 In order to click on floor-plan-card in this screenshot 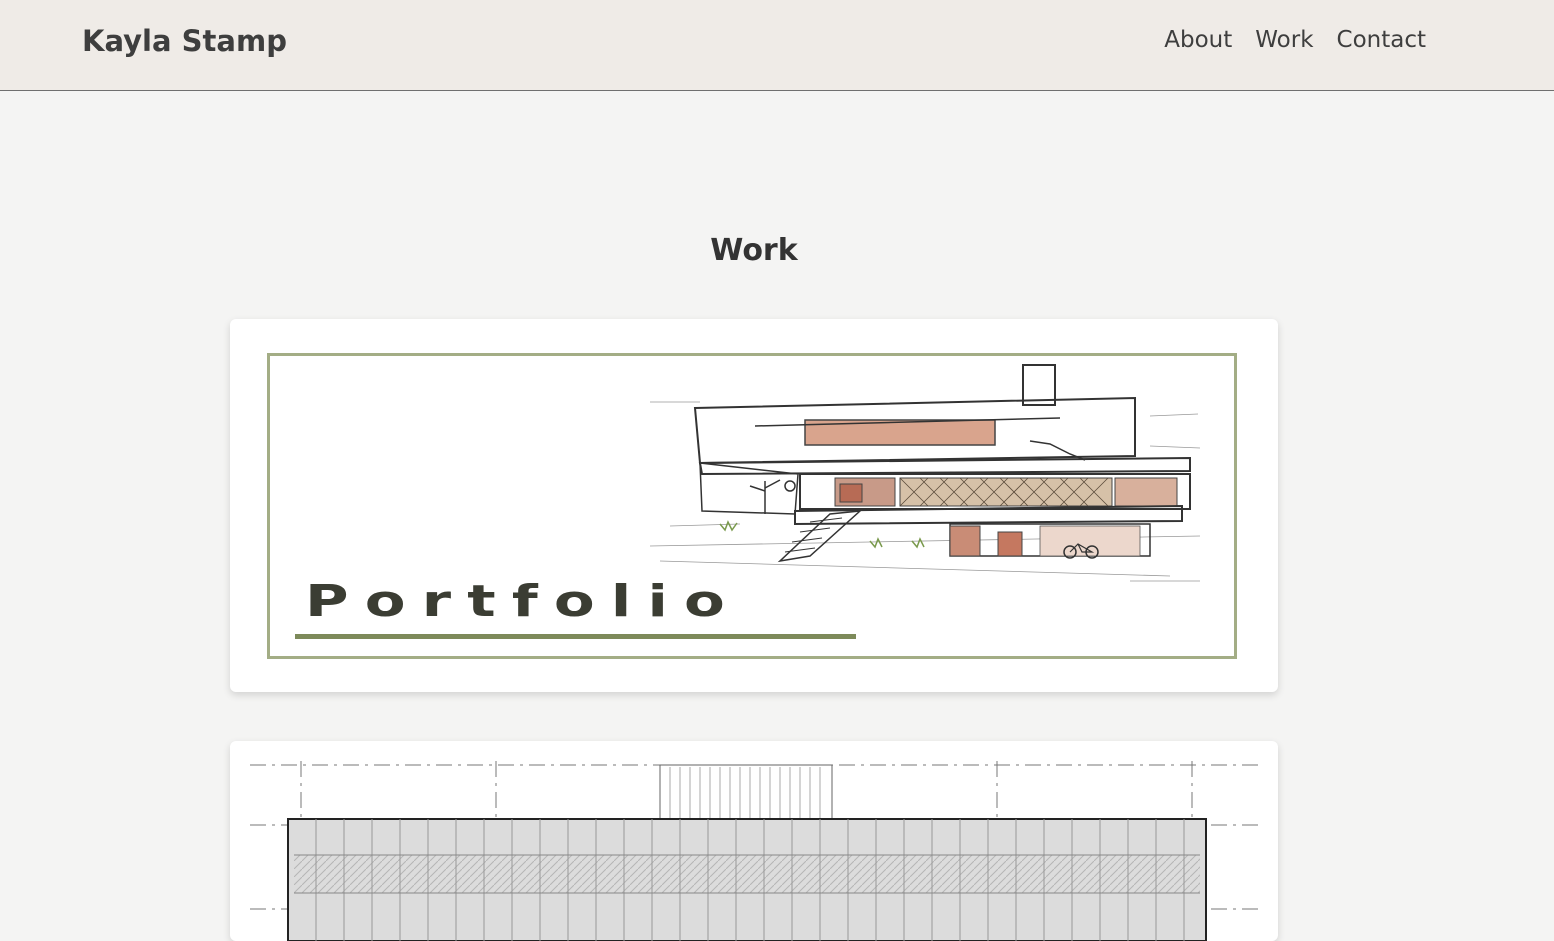, I will do `click(754, 841)`.